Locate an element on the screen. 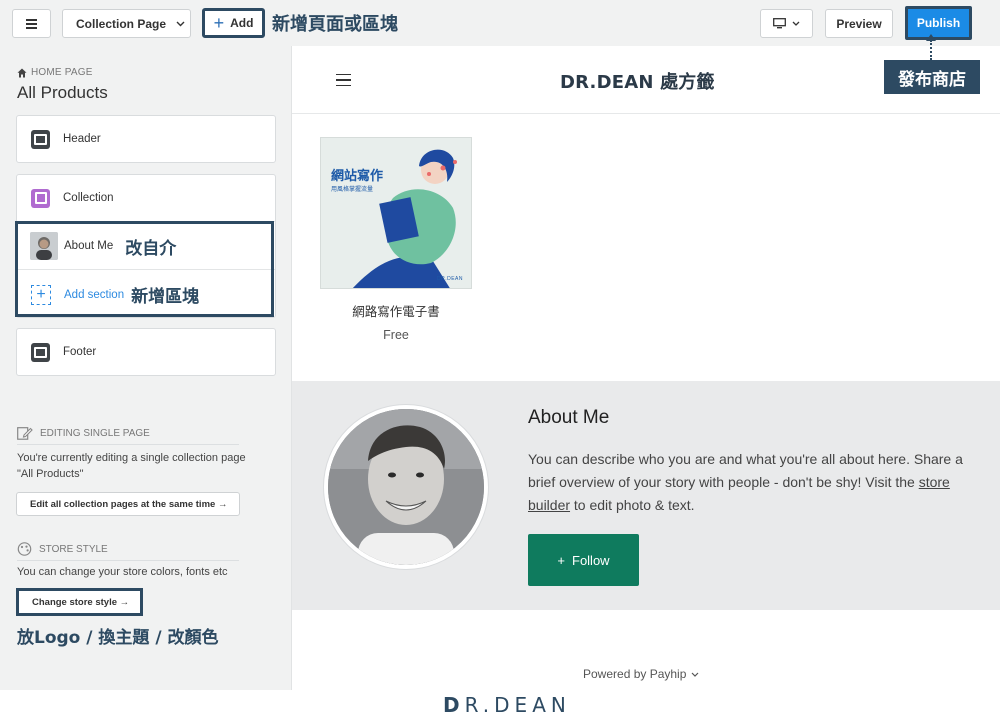  hamburger-icon is located at coordinates (31, 23).